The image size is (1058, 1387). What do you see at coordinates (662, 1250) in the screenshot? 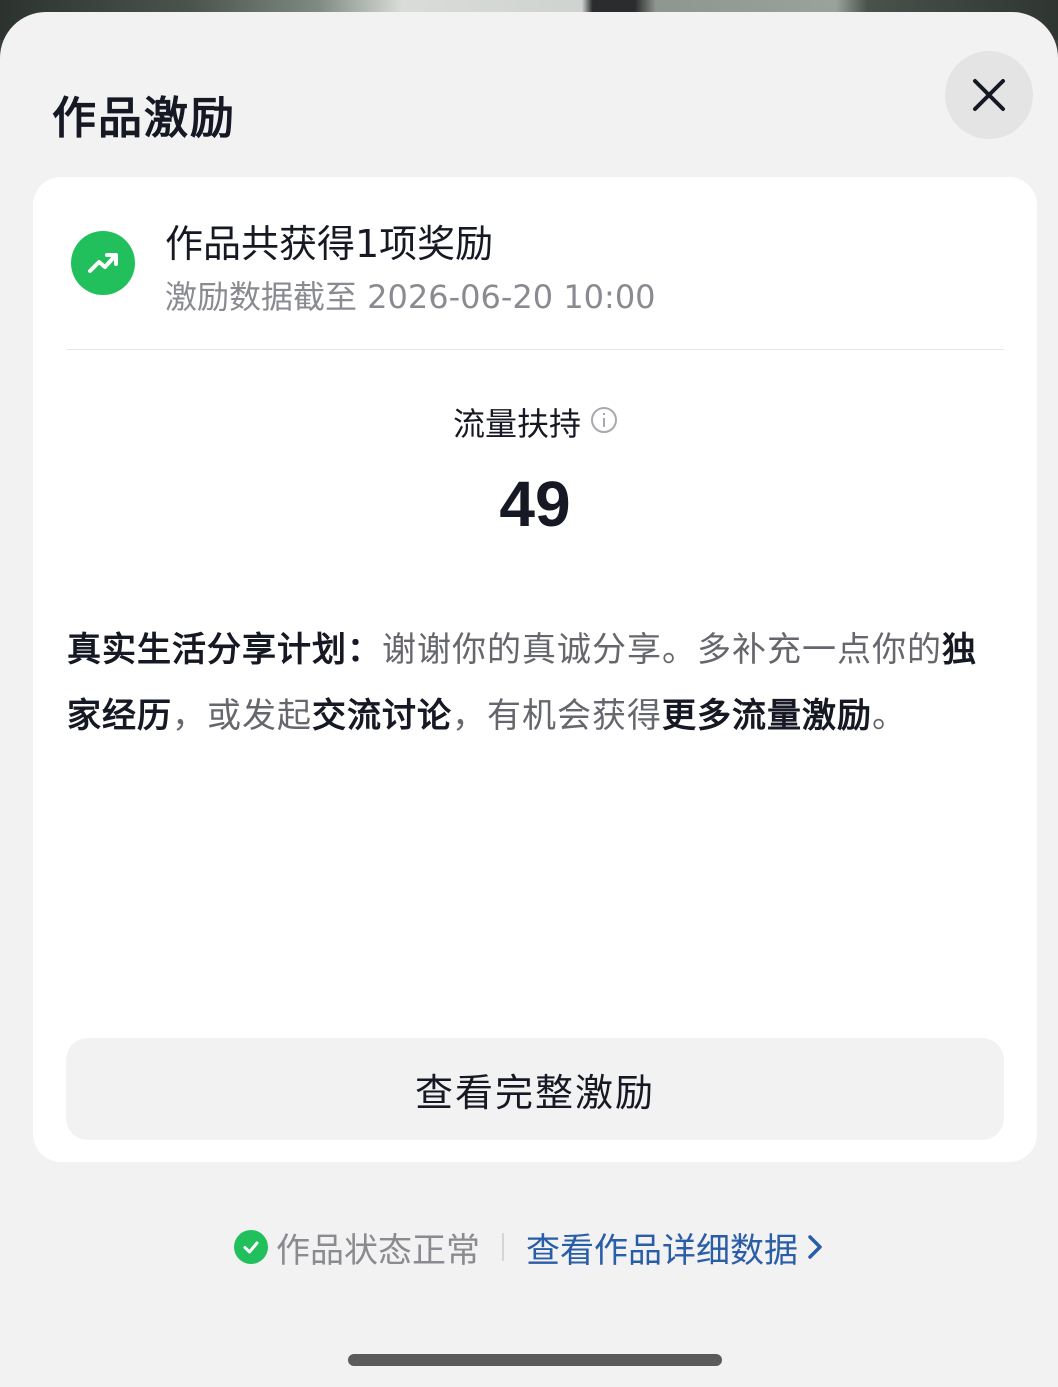
I see `detail-link-text: 查看作品详细数据` at bounding box center [662, 1250].